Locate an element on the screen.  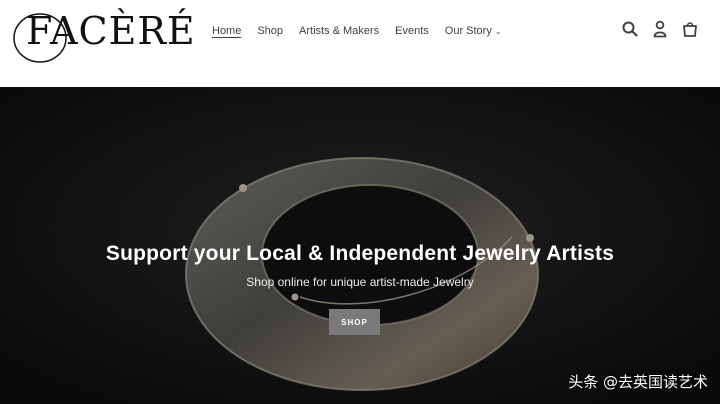
shop-button: SHOP is located at coordinates (354, 322).